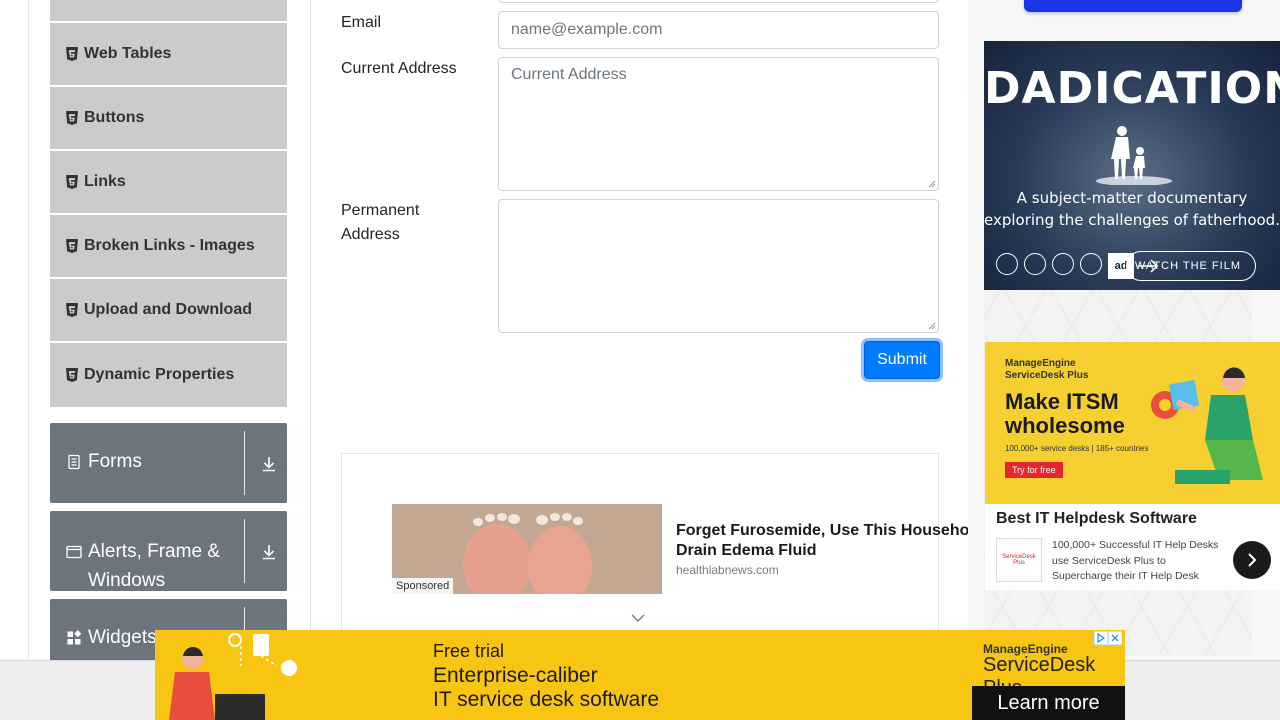  I want to click on window-icon, so click(74, 552).